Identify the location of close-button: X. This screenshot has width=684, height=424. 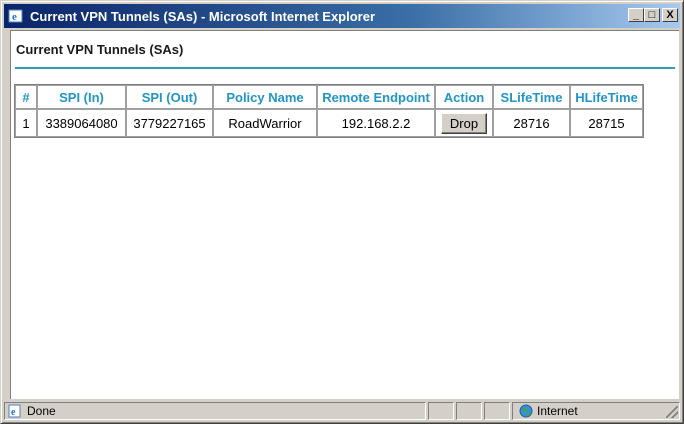
(670, 15).